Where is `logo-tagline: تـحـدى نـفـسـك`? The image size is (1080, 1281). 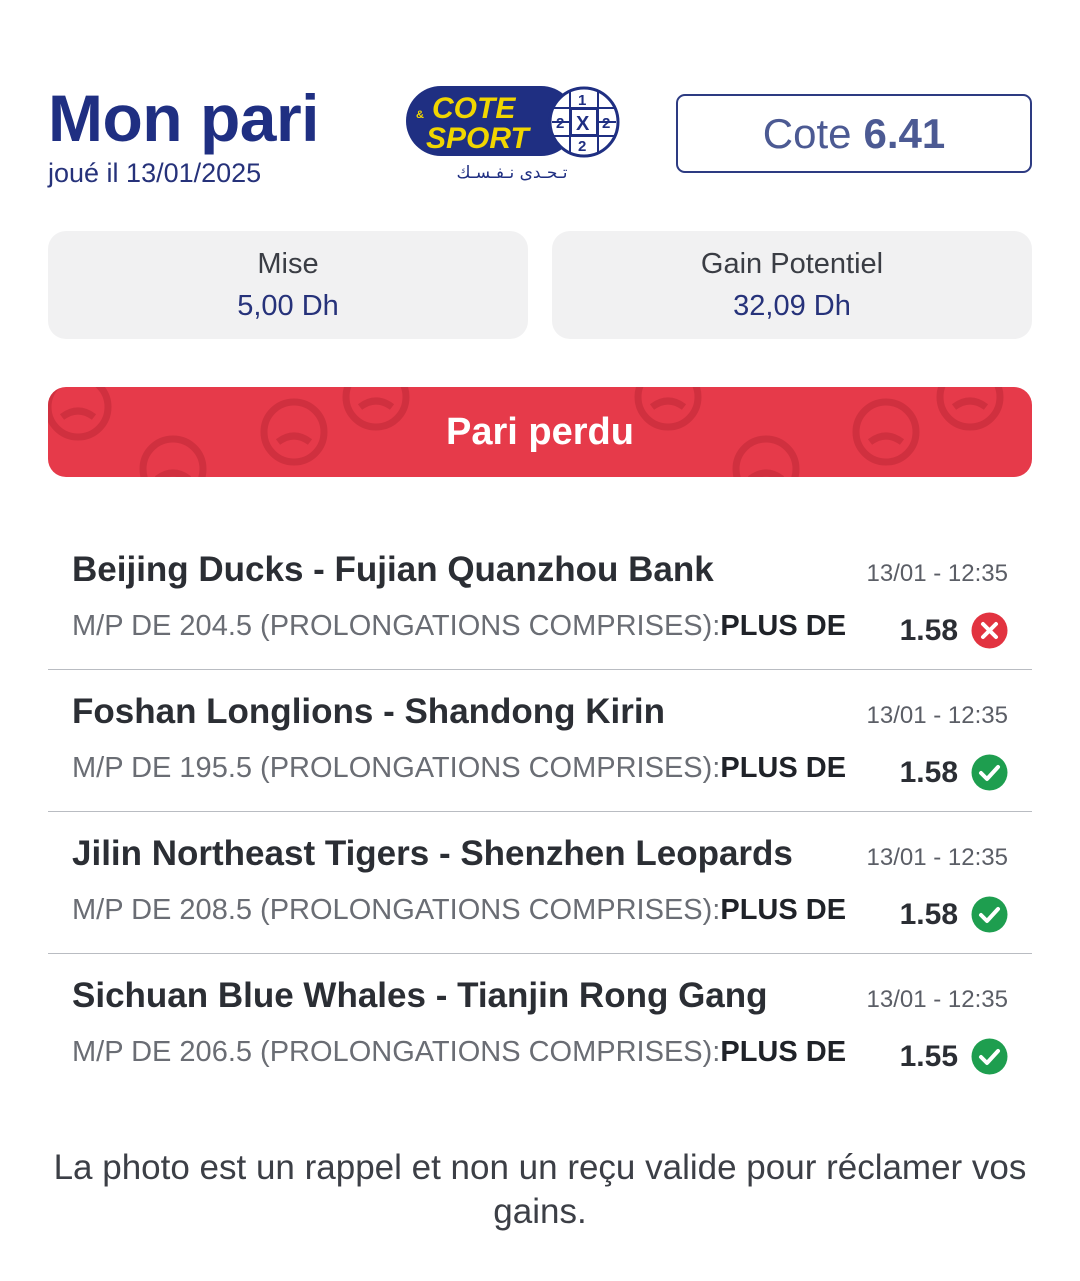
logo-tagline: تـحـدى نـفـسـك is located at coordinates (511, 173).